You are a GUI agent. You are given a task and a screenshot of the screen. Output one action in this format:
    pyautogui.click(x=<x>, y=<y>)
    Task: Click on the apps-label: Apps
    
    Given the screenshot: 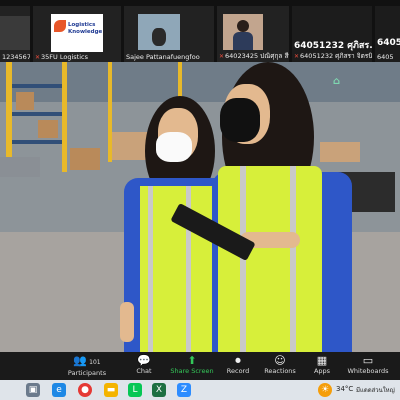 What is the action you would take?
    pyautogui.click(x=322, y=371)
    